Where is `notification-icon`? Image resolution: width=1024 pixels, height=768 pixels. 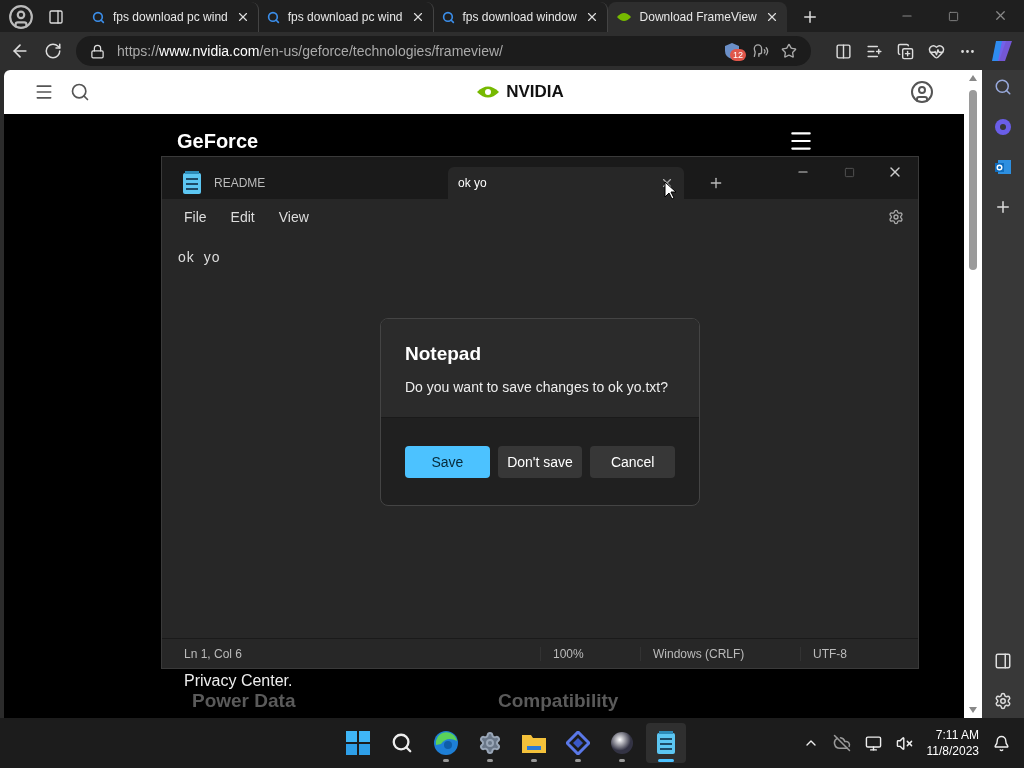
notification-icon is located at coordinates (1001, 743).